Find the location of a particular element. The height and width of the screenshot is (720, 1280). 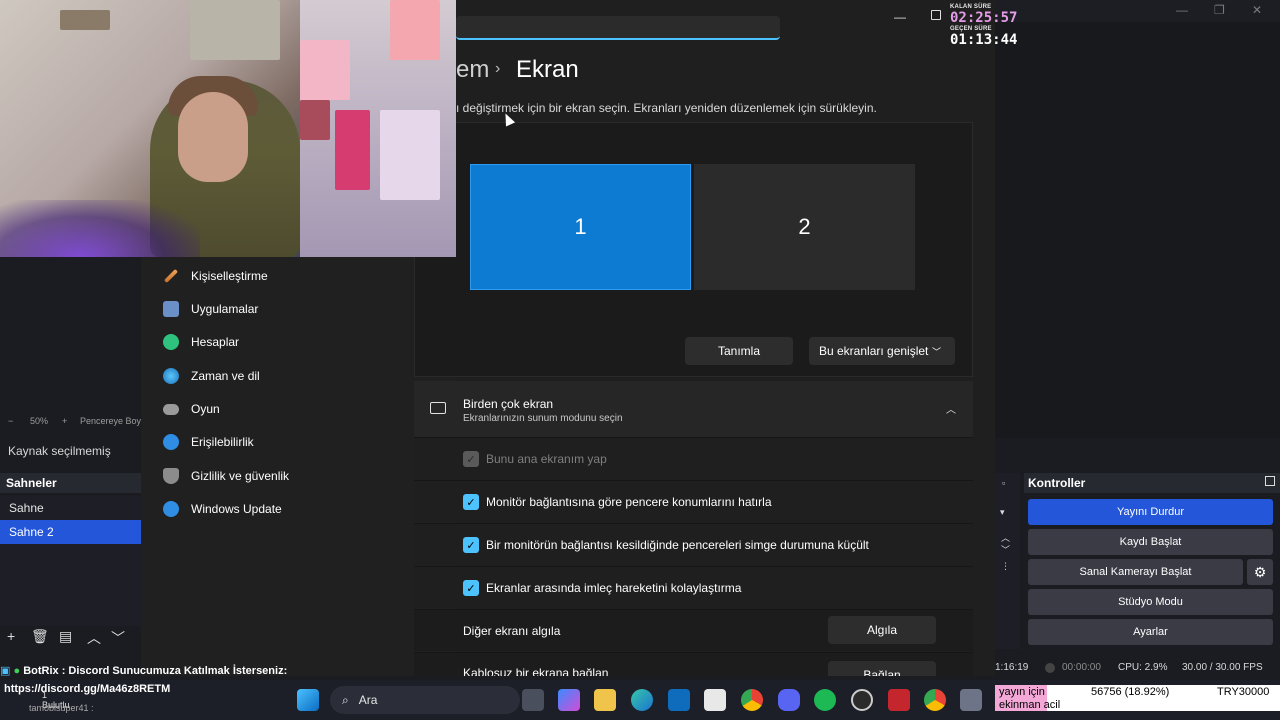

obs-minimize-button: — is located at coordinates (1182, 10).